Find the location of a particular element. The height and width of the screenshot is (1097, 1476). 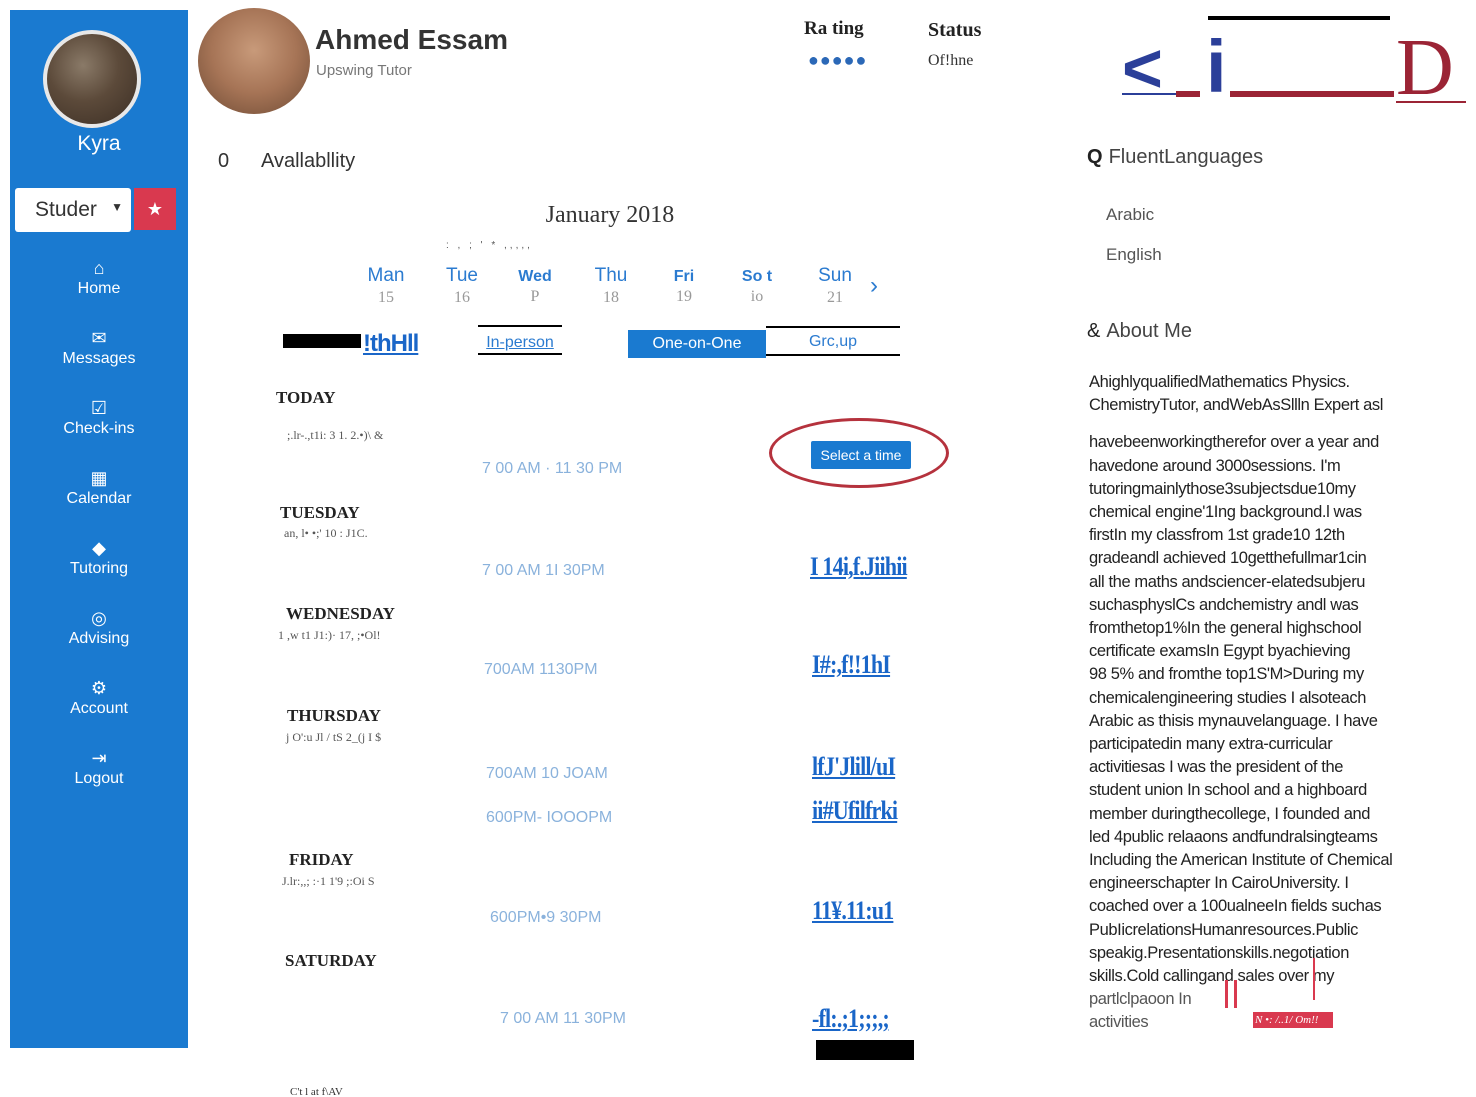

day-name: Sun is located at coordinates (835, 275).